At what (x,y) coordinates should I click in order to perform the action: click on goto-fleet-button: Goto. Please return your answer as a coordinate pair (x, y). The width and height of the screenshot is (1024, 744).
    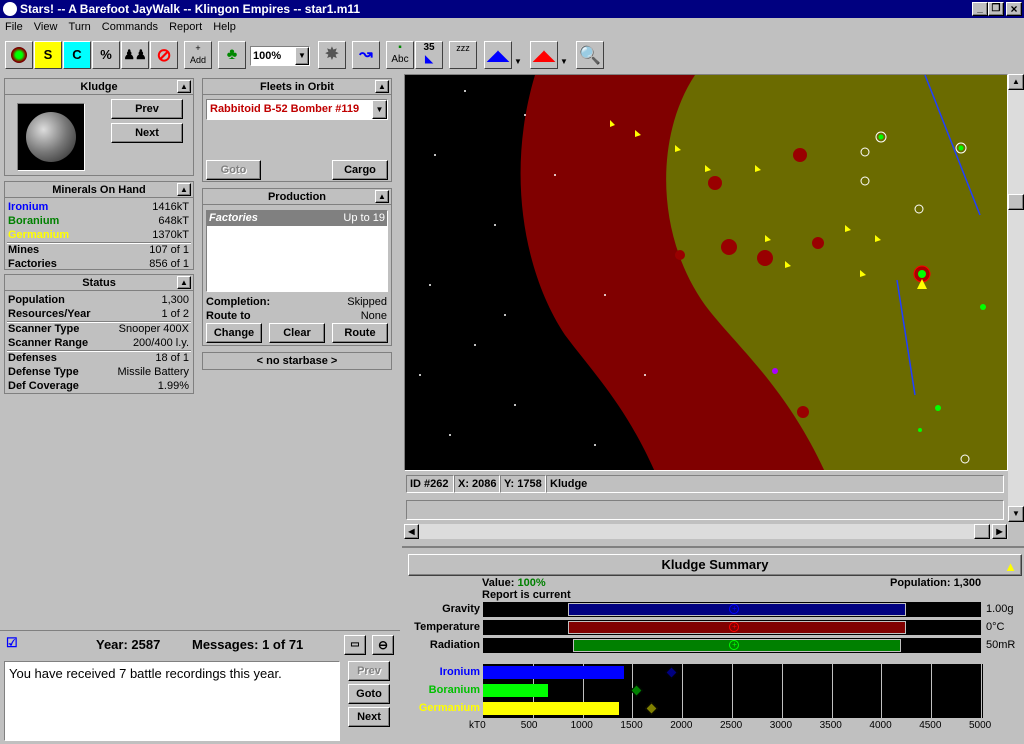
    Looking at the image, I should click on (233, 170).